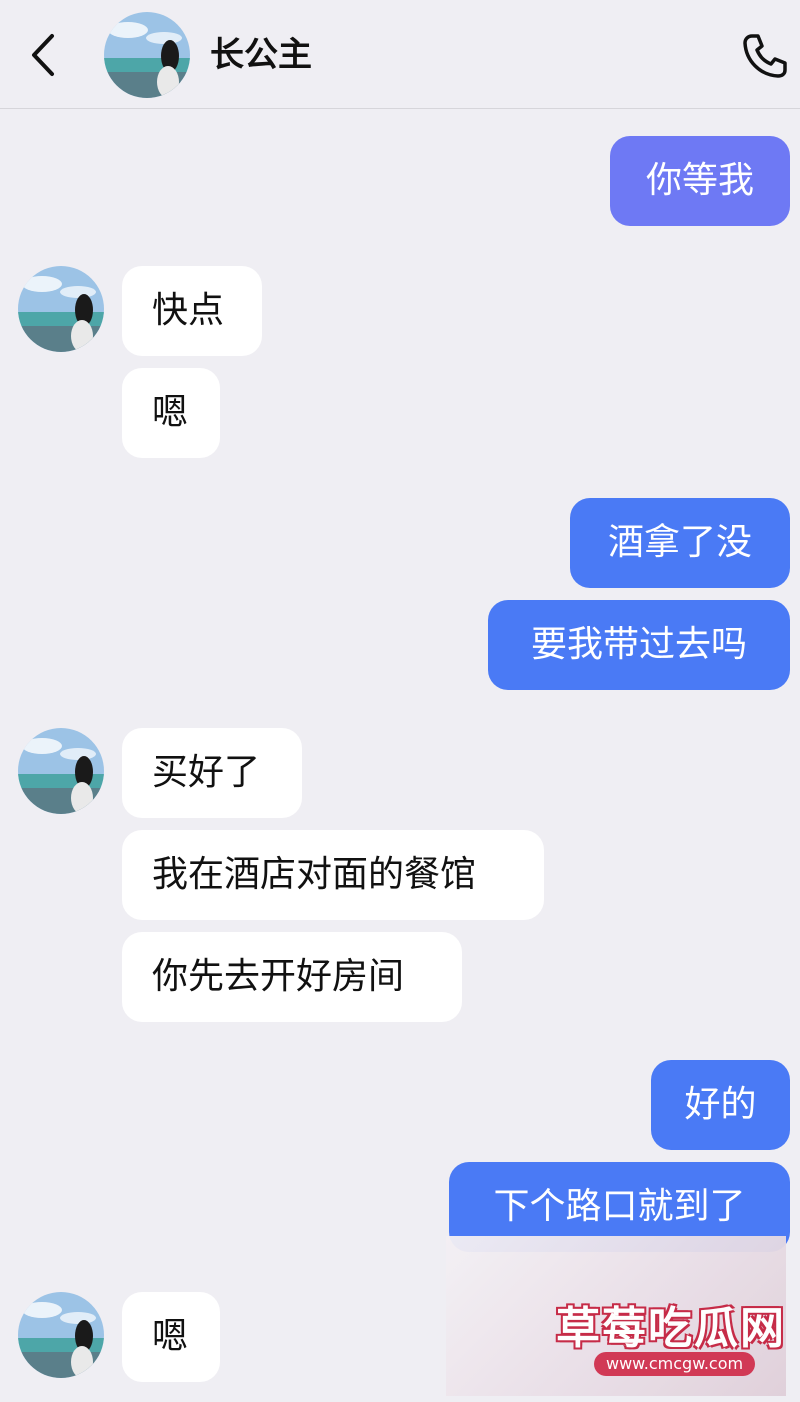 The width and height of the screenshot is (800, 1402). What do you see at coordinates (680, 543) in the screenshot?
I see `message-bubble-outgoing: 酒拿了没` at bounding box center [680, 543].